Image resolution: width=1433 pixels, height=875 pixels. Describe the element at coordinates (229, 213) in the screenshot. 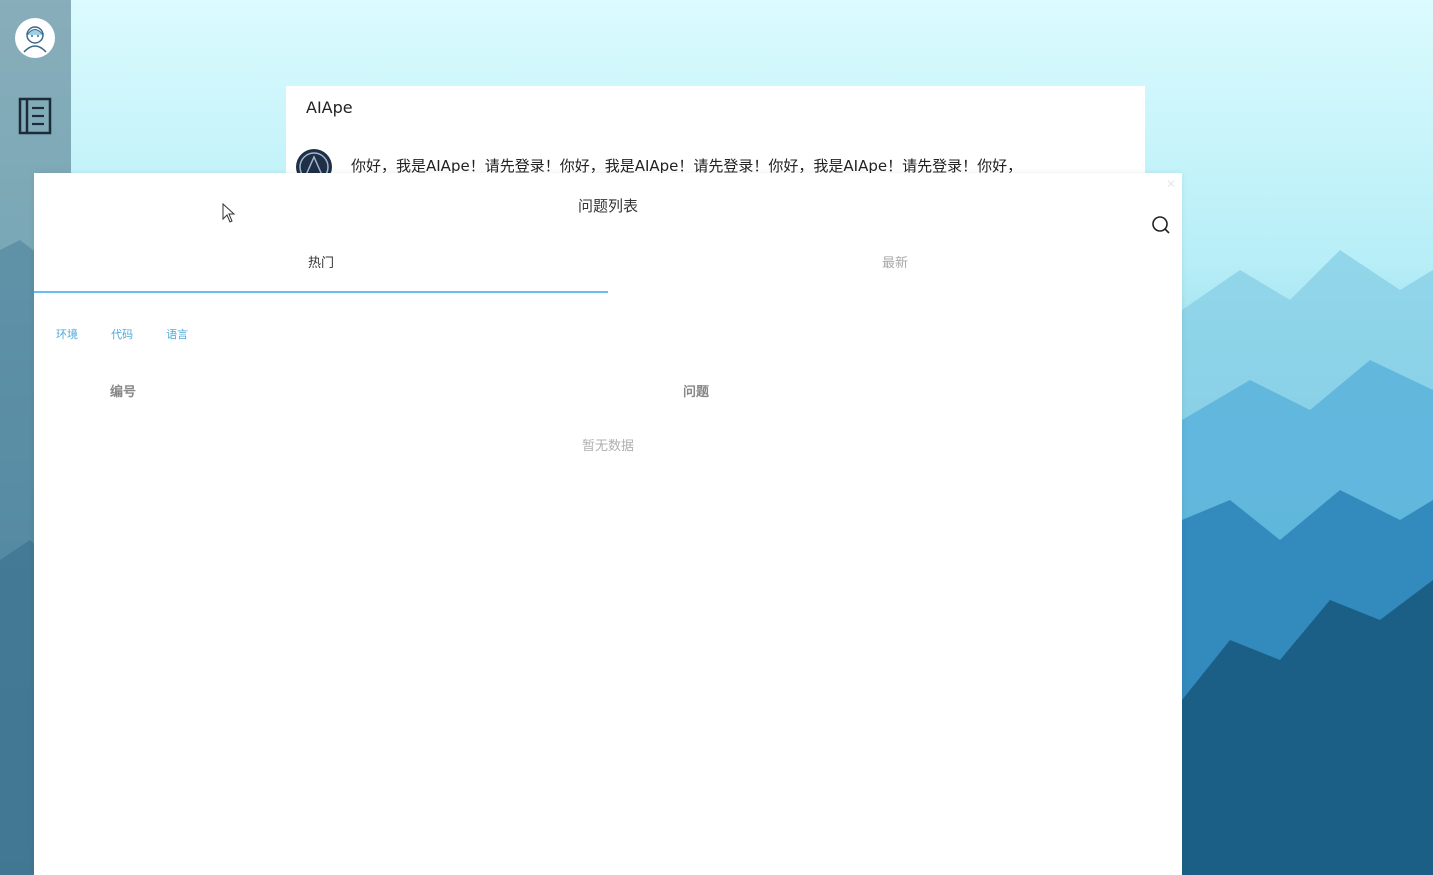

I see `mouse-cursor-icon` at that location.